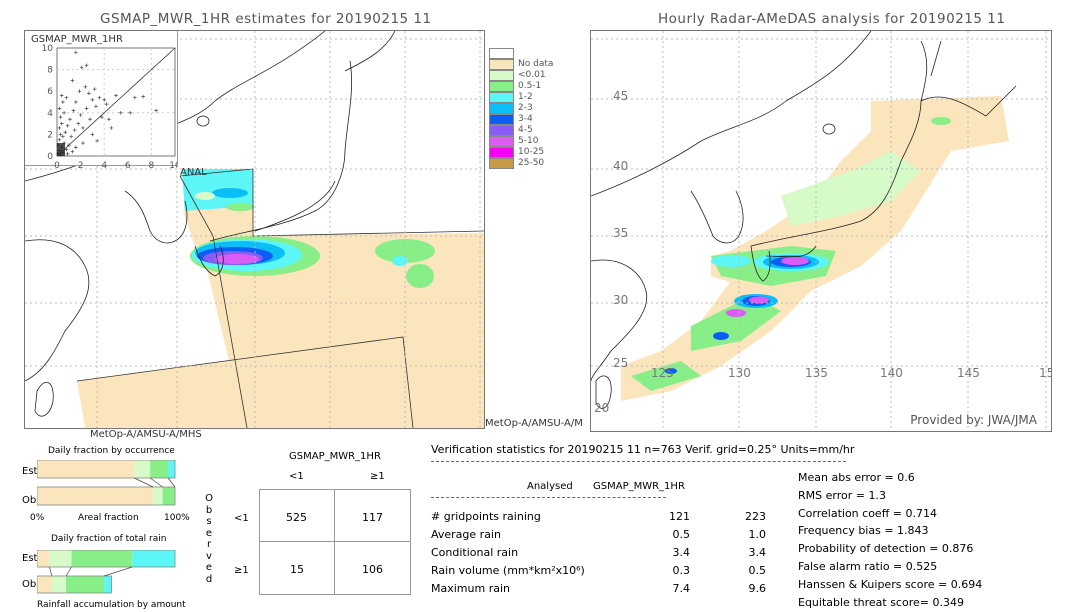 Image resolution: width=1080 pixels, height=612 pixels. I want to click on stats-label: # gridpoints raining, so click(486, 516).